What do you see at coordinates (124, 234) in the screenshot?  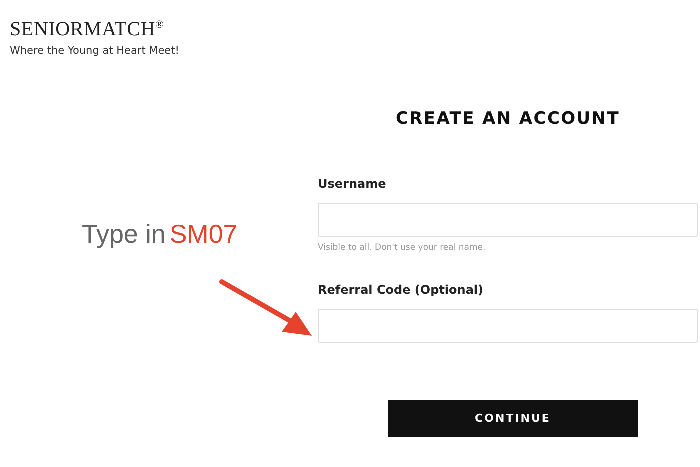 I see `annotation-text: Type in` at bounding box center [124, 234].